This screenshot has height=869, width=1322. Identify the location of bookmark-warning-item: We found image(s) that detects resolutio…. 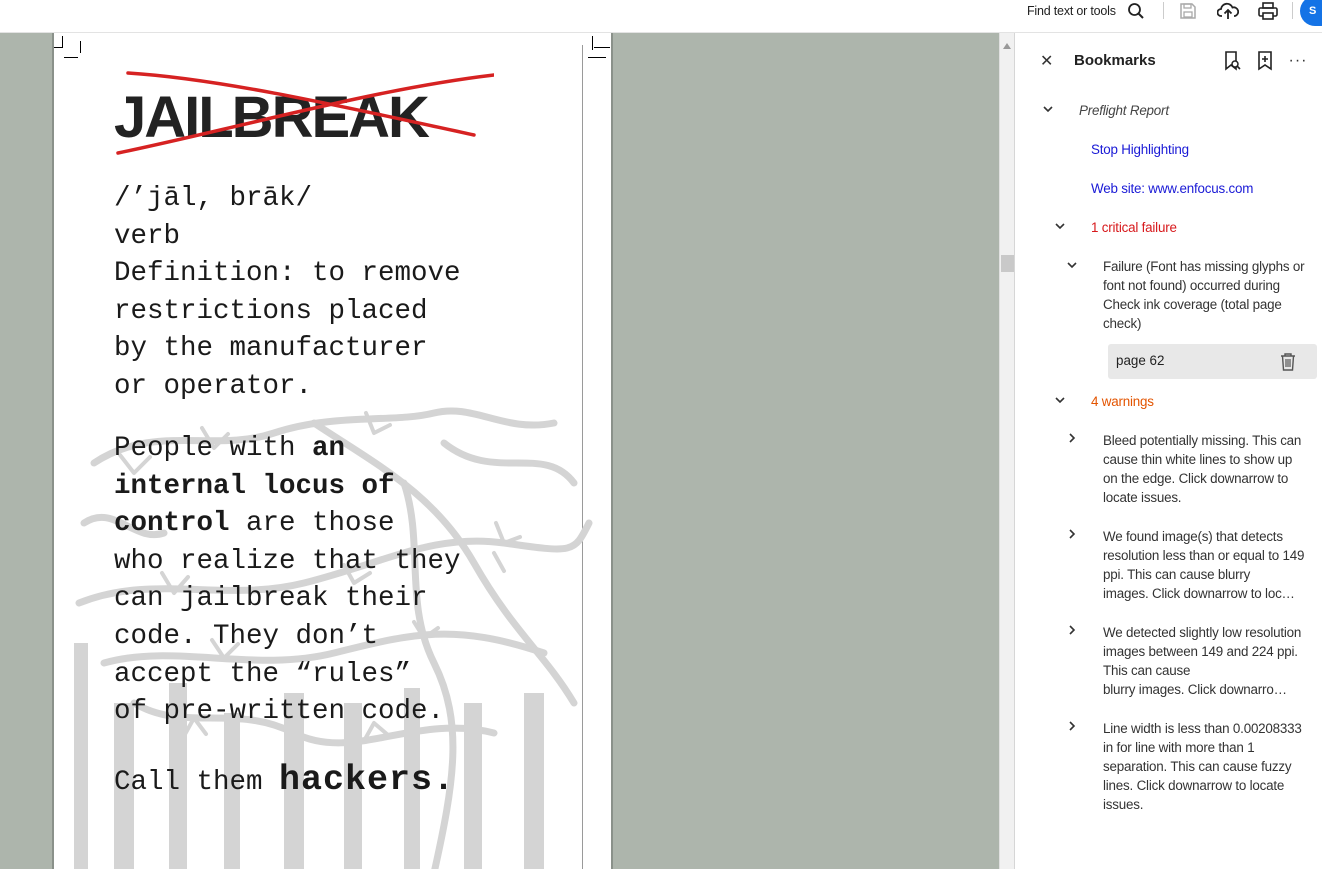
(1205, 565).